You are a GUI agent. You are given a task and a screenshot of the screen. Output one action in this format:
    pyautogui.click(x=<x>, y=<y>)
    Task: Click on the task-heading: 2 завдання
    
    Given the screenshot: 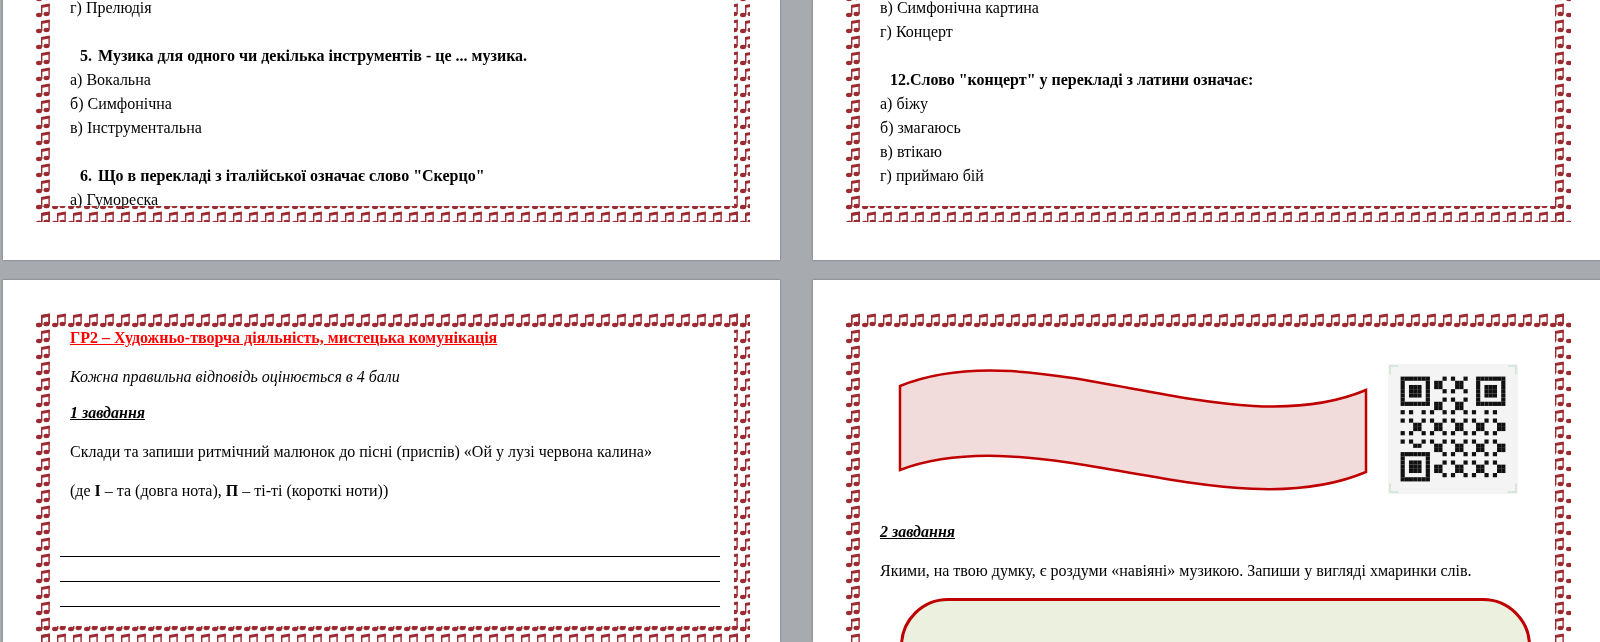 What is the action you would take?
    pyautogui.click(x=917, y=532)
    